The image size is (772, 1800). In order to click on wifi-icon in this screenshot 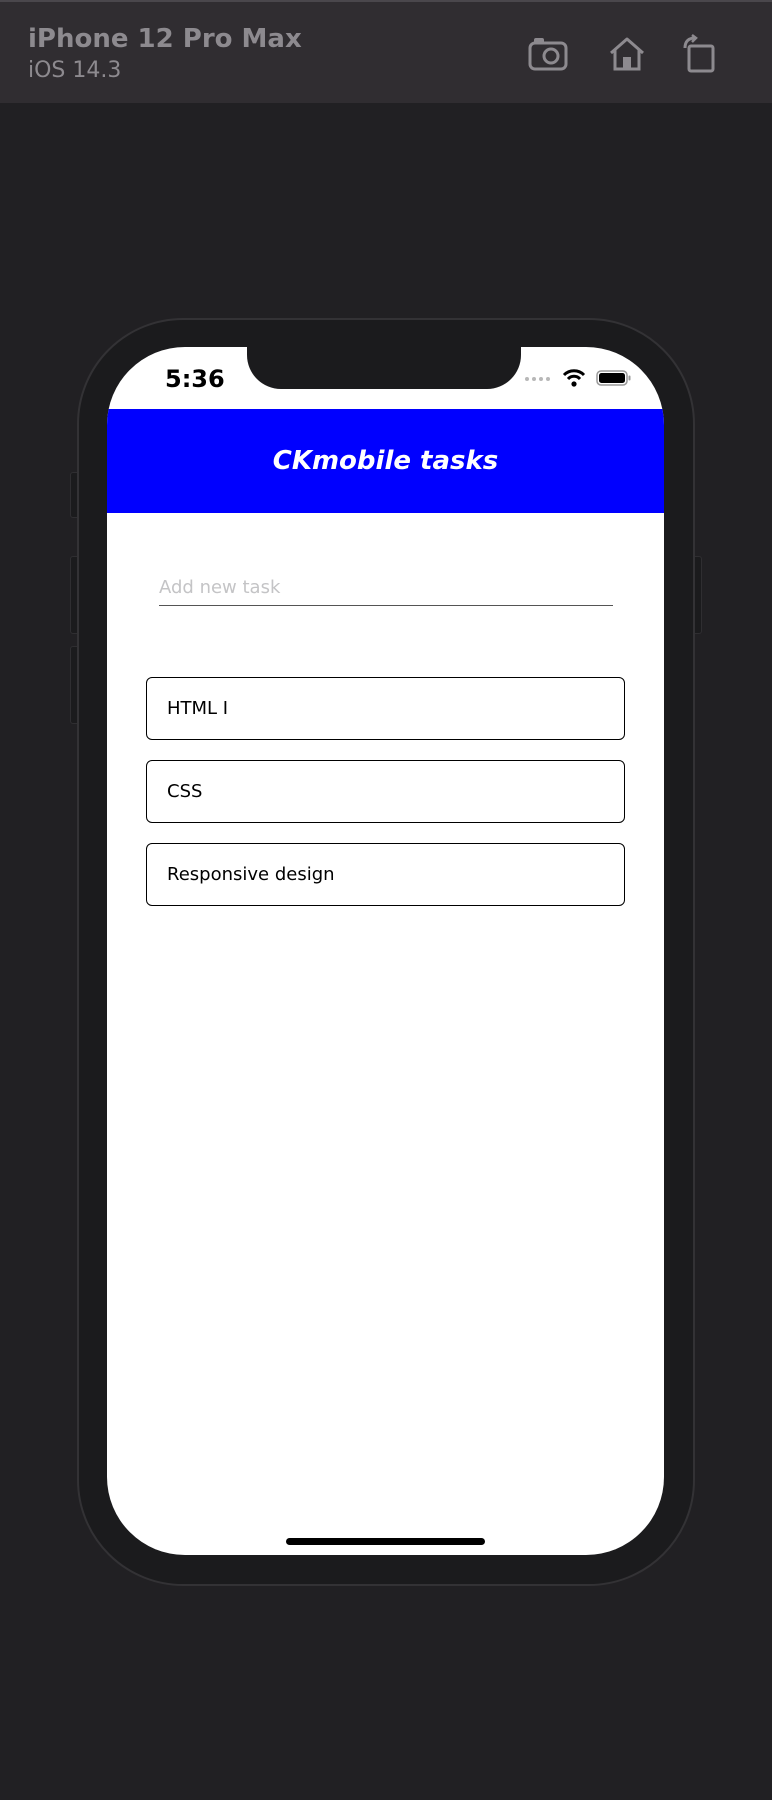, I will do `click(574, 378)`.